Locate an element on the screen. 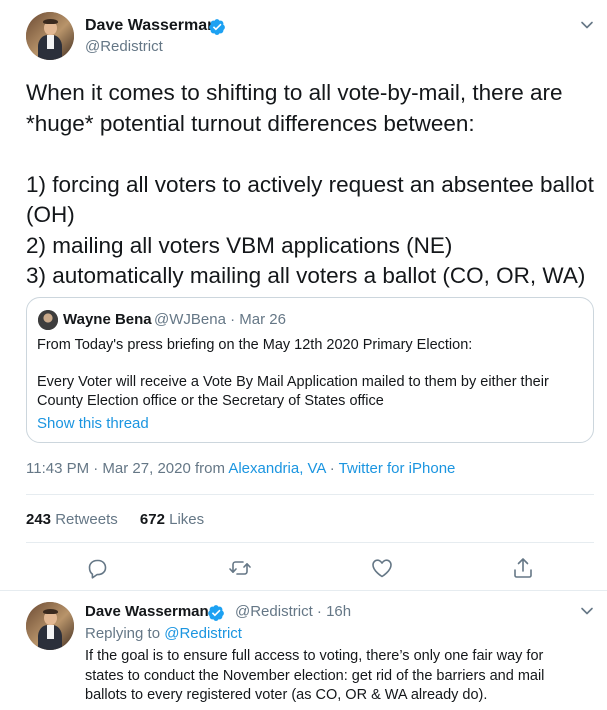 The image size is (607, 710). source-link: Twitter for iPhone is located at coordinates (397, 468).